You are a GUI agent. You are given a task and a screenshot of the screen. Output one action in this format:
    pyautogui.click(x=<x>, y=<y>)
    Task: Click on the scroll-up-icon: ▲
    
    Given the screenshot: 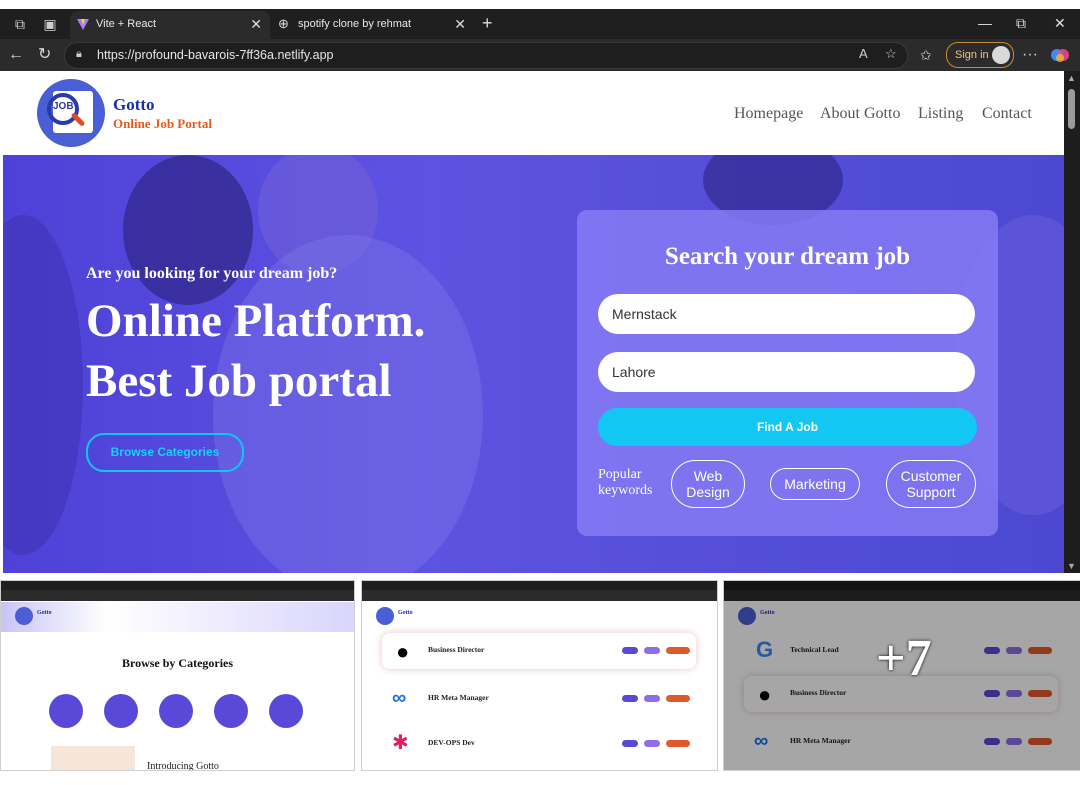 What is the action you would take?
    pyautogui.click(x=1071, y=78)
    